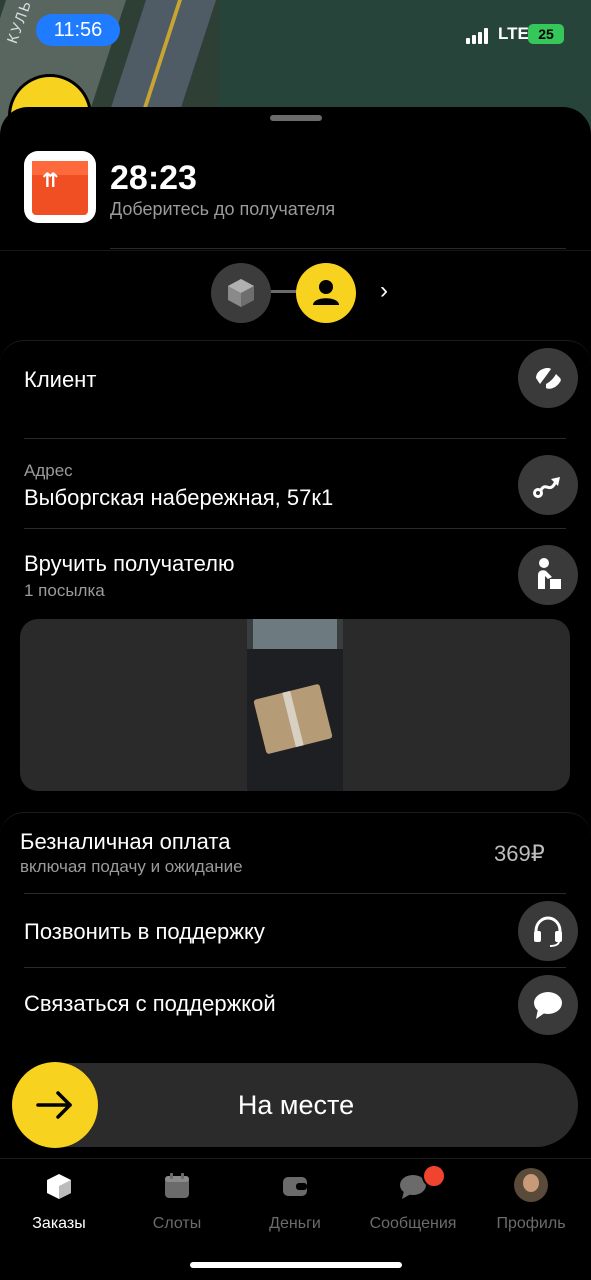  What do you see at coordinates (144, 932) in the screenshot?
I see `call-support-label: Позвонить в поддержку` at bounding box center [144, 932].